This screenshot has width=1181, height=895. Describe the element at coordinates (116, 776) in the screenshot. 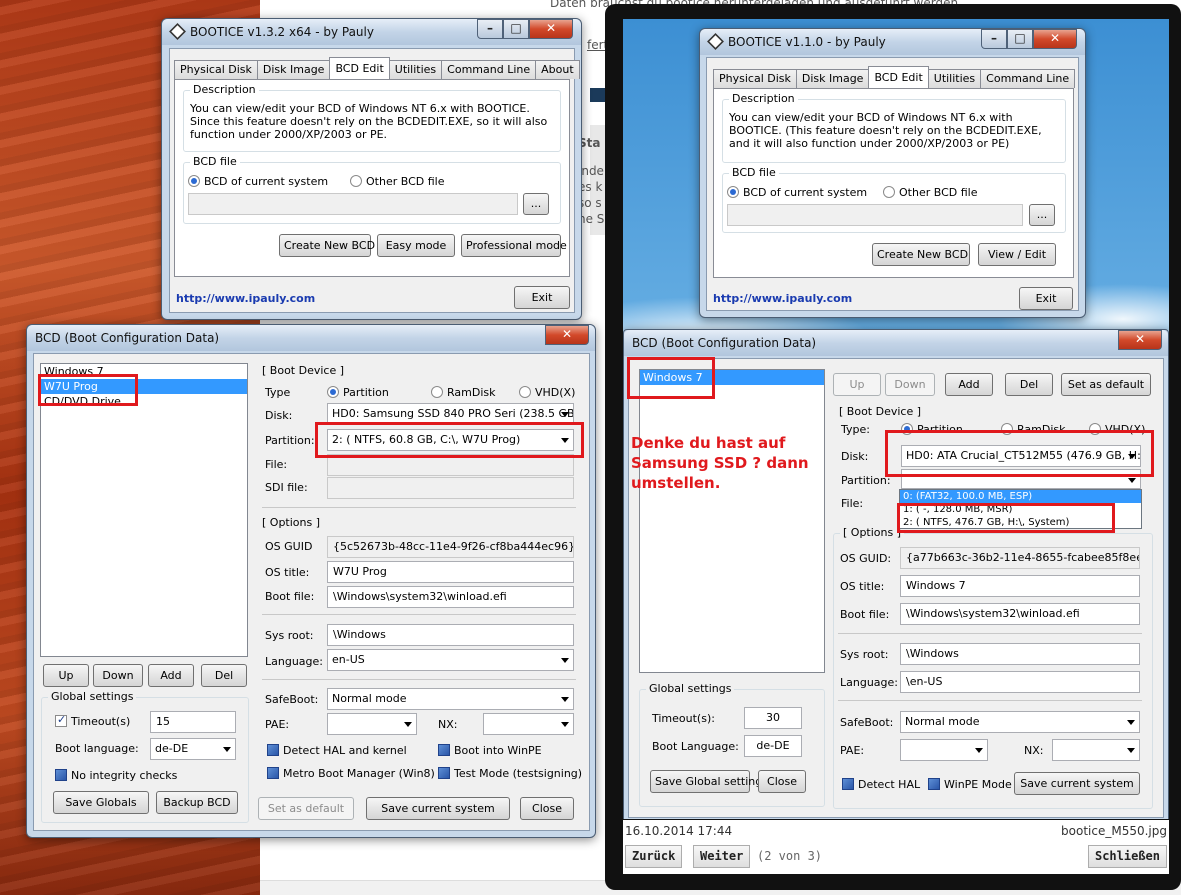

I see `no-integrity-checkbox: No integrity checks` at that location.